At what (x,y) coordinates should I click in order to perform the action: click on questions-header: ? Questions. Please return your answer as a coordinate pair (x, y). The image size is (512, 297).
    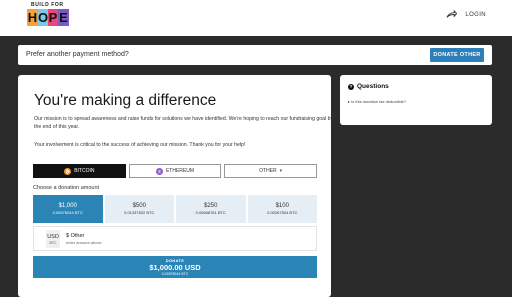
    Looking at the image, I should click on (368, 86).